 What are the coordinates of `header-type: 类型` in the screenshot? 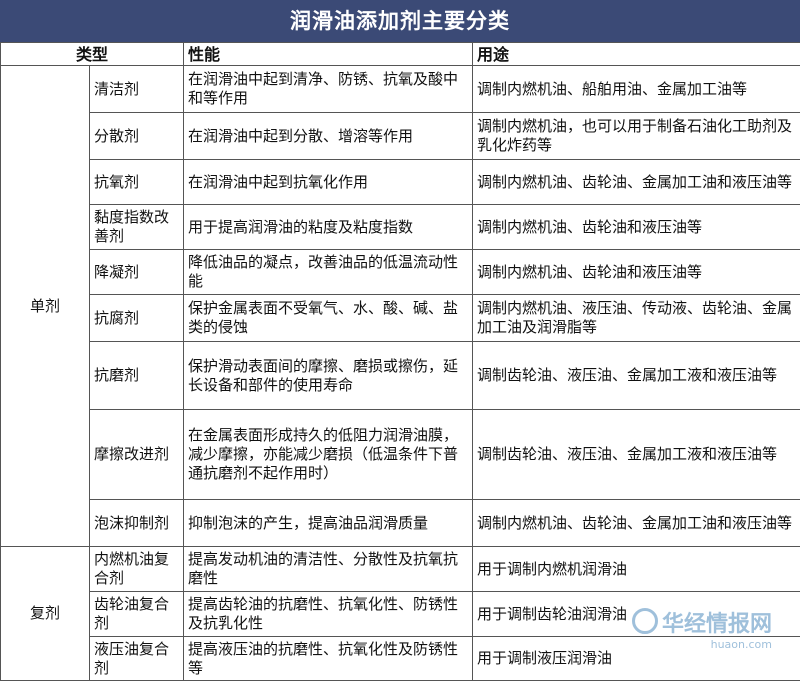 It's located at (92, 54).